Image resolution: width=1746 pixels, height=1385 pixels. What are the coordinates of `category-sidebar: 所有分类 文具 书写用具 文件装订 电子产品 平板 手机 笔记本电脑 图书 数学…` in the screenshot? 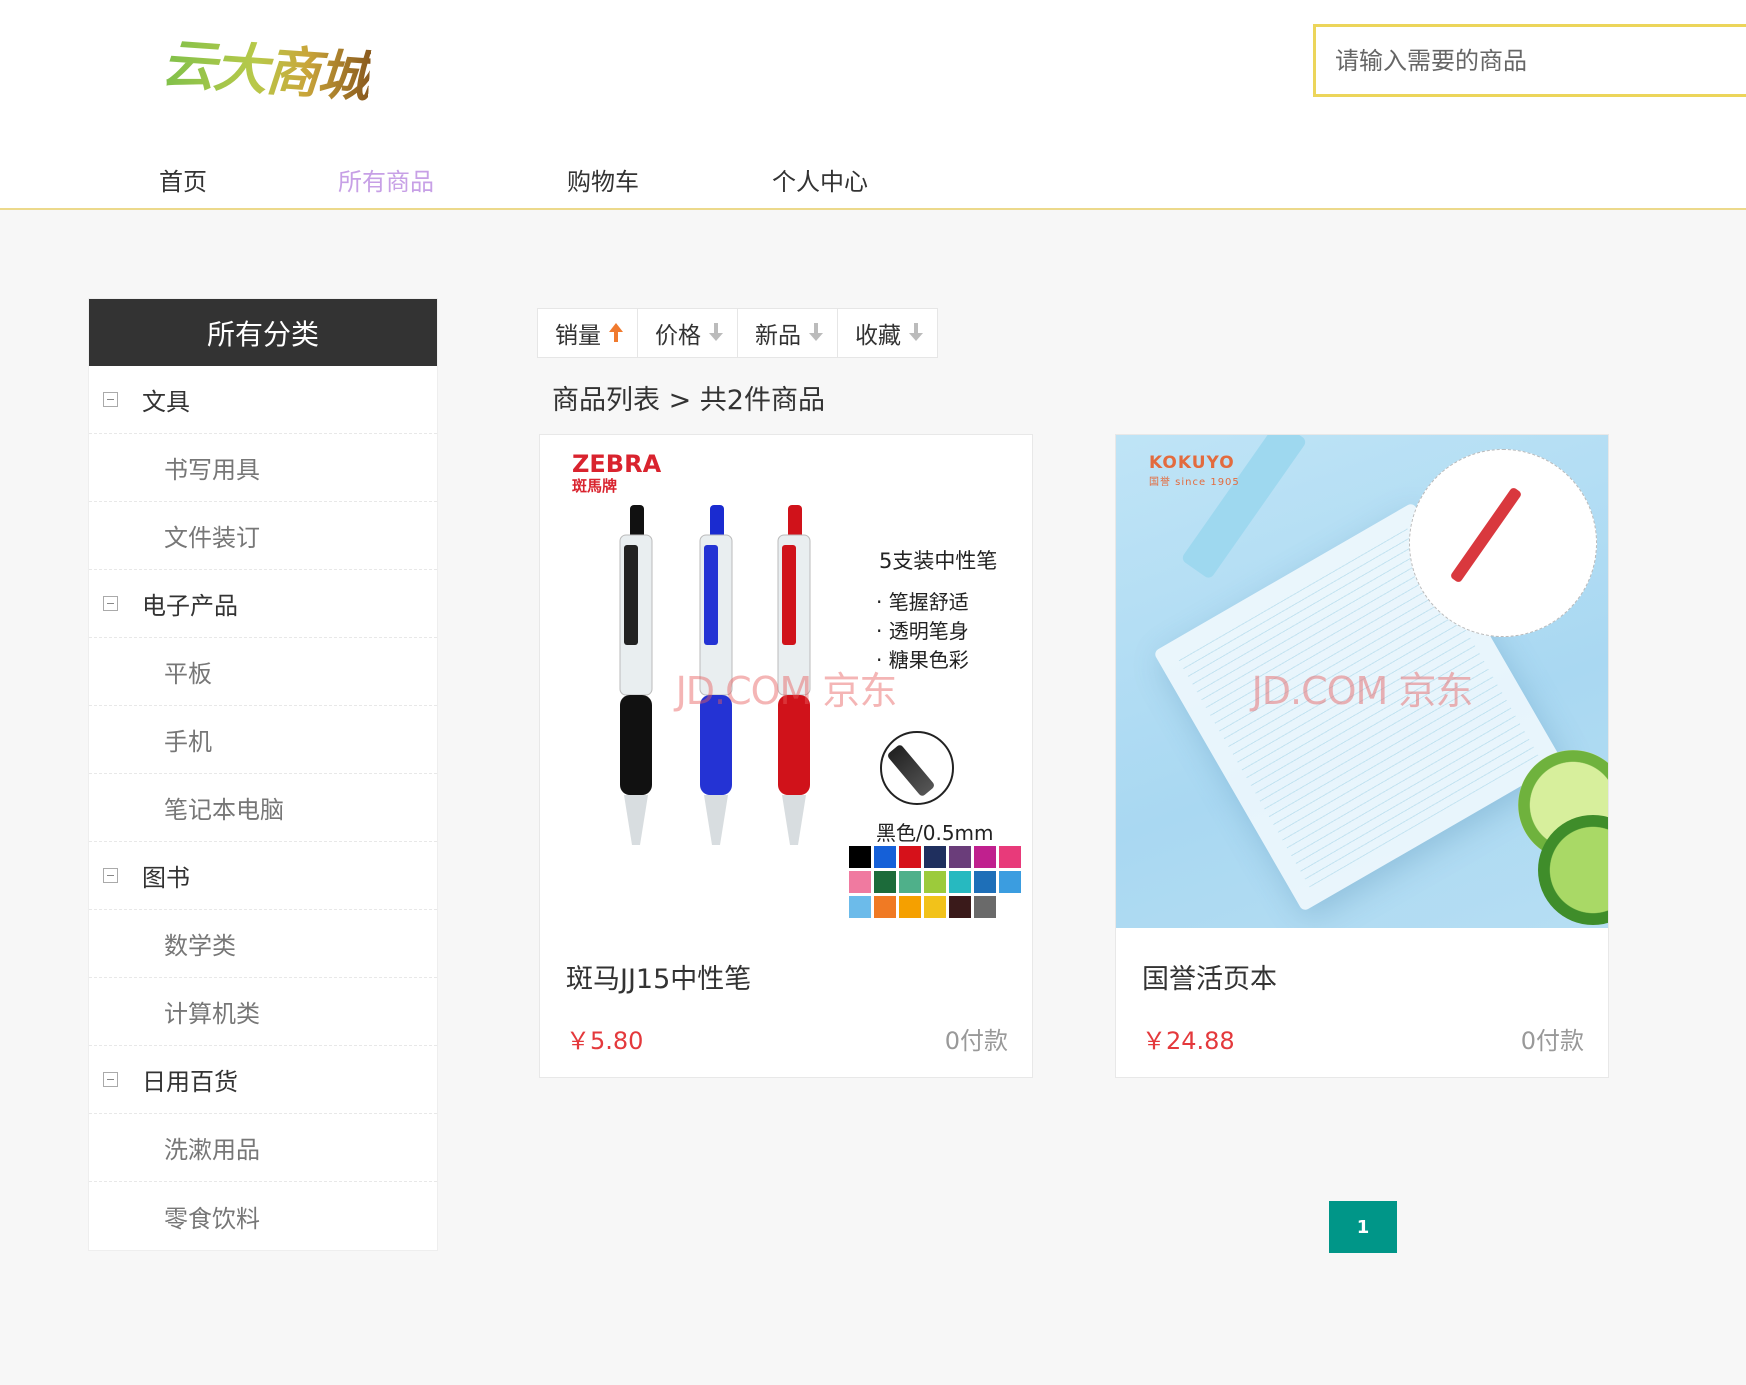 It's located at (263, 774).